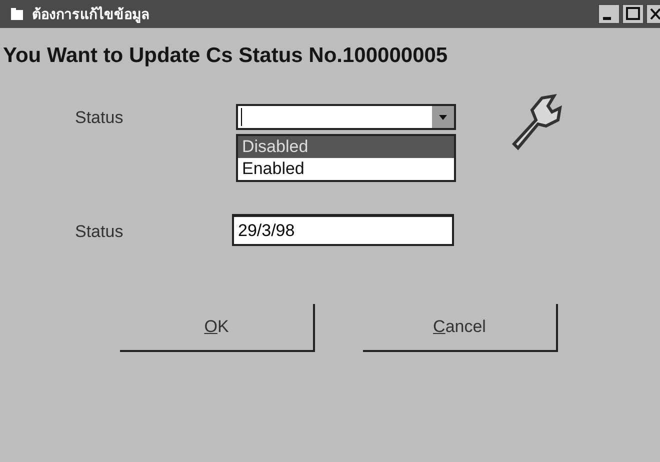  I want to click on status-dropdown, so click(346, 117).